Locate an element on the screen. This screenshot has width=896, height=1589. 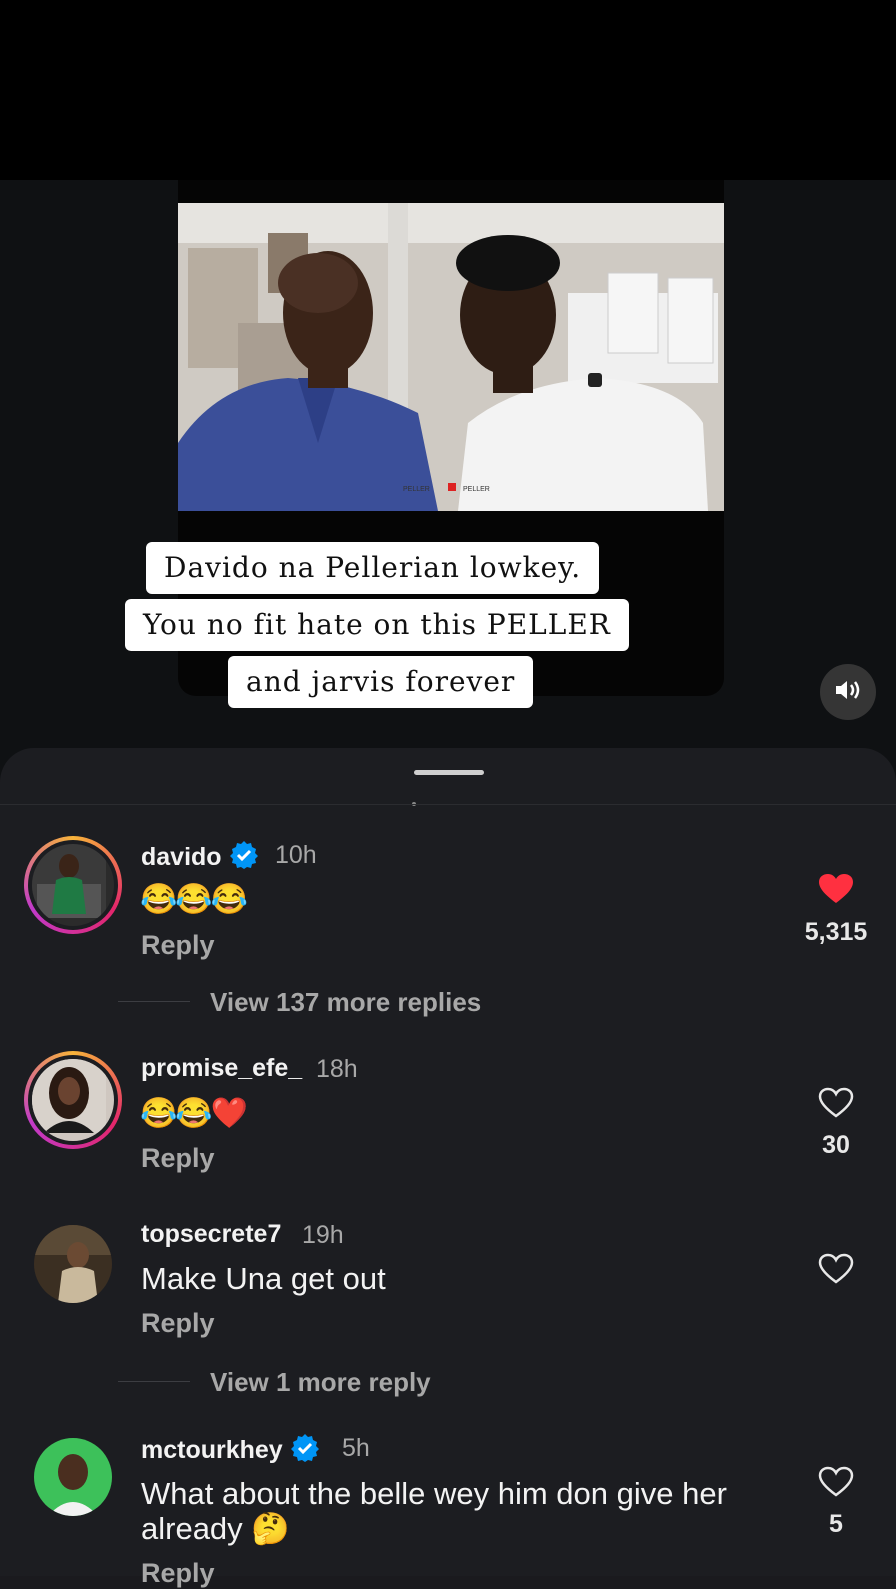
caption-line-3: and jarvis forever is located at coordinates (381, 682).